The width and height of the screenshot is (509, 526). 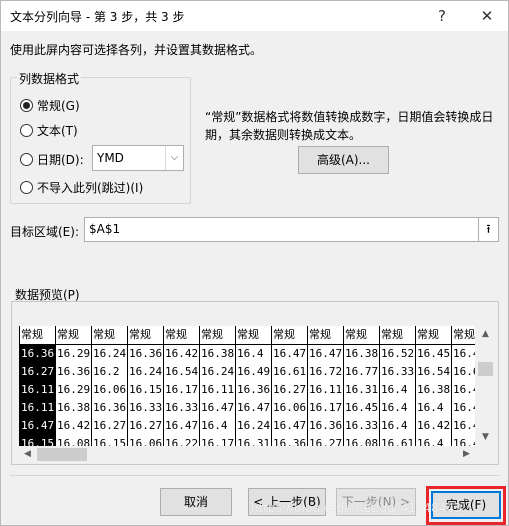 What do you see at coordinates (485, 369) in the screenshot?
I see `vertical-scroll-thumb` at bounding box center [485, 369].